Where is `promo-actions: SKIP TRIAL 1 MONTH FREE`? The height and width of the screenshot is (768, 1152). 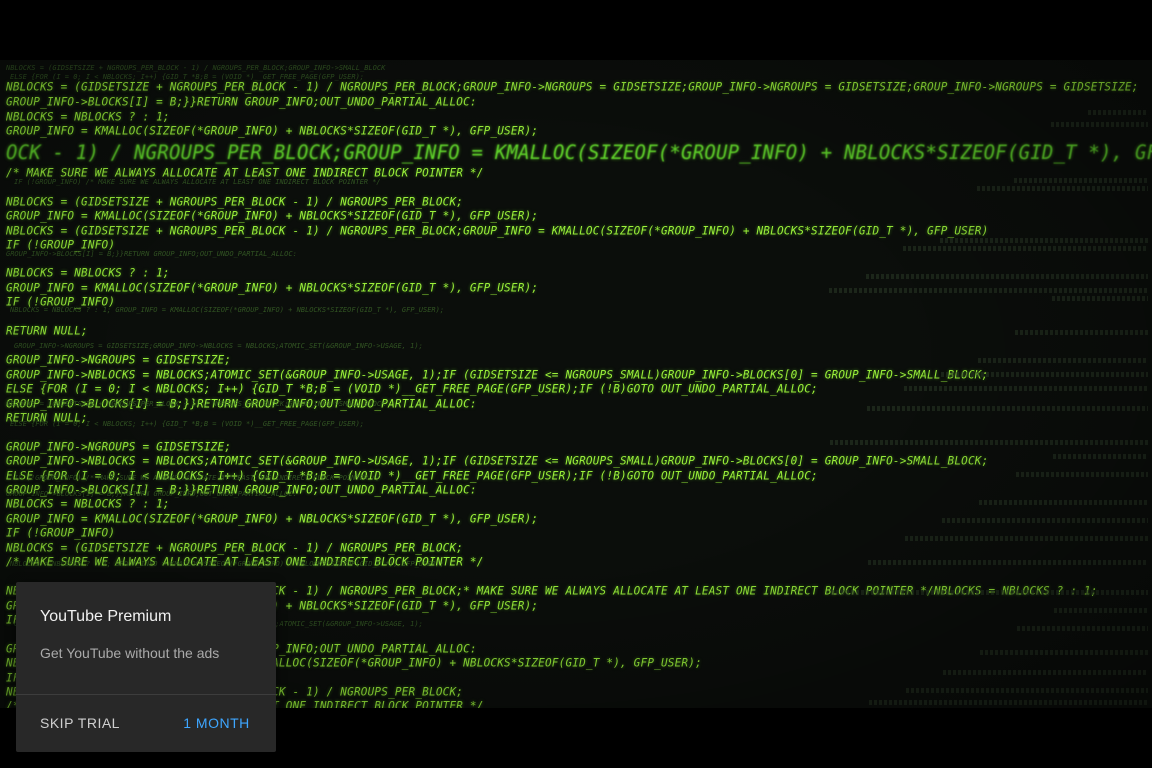 promo-actions: SKIP TRIAL 1 MONTH FREE is located at coordinates (146, 723).